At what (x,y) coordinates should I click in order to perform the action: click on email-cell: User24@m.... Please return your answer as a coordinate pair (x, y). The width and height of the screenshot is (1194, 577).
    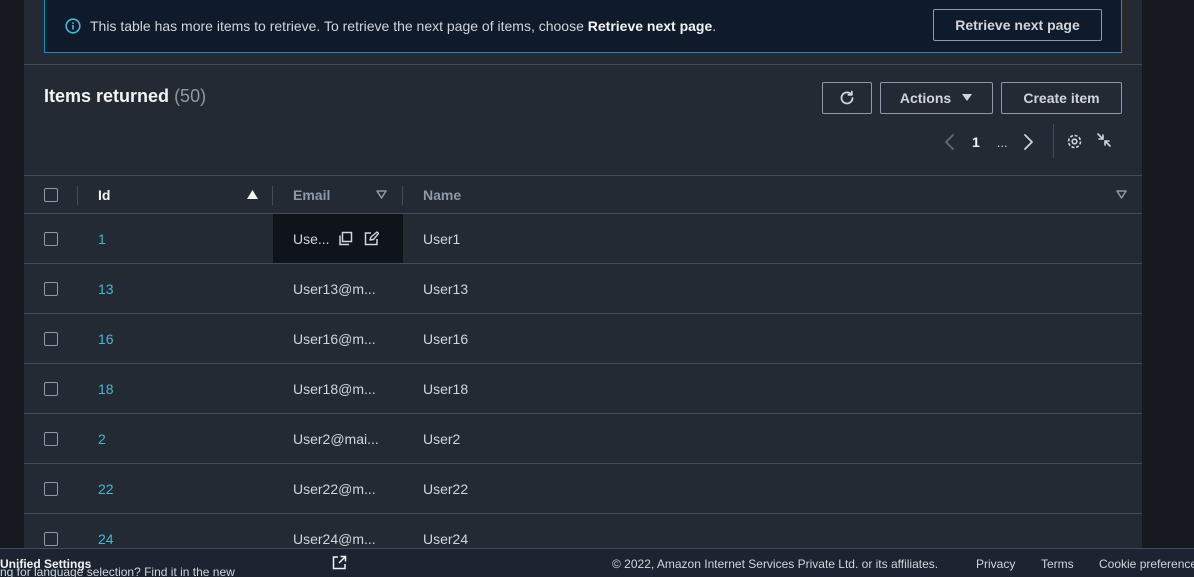
    Looking at the image, I should click on (334, 539).